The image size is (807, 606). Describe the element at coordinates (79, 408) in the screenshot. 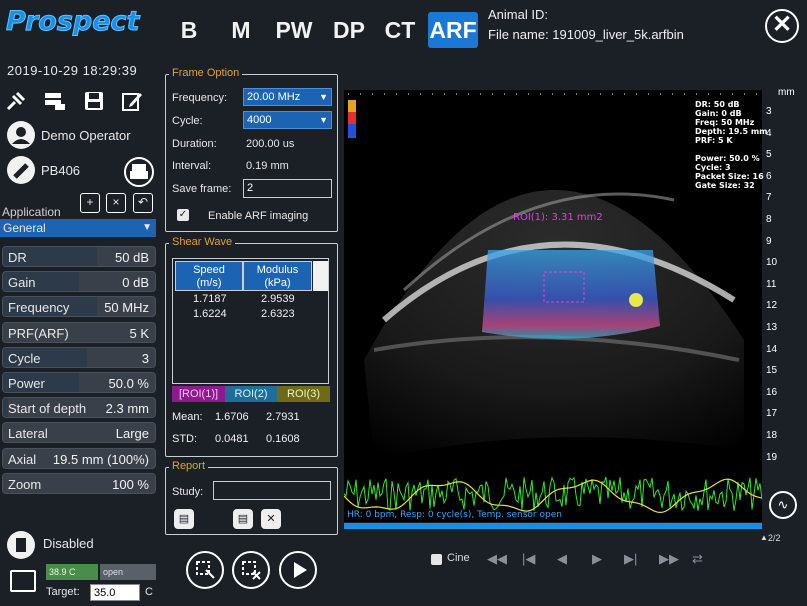

I see `parameter-start-of-depth: Start of depth 2.3 mm` at that location.